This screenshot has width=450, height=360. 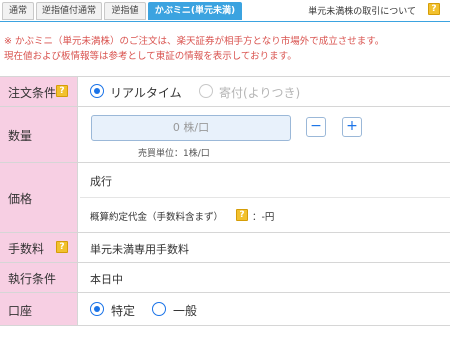 I want to click on label-cell: 数量, so click(x=39, y=134).